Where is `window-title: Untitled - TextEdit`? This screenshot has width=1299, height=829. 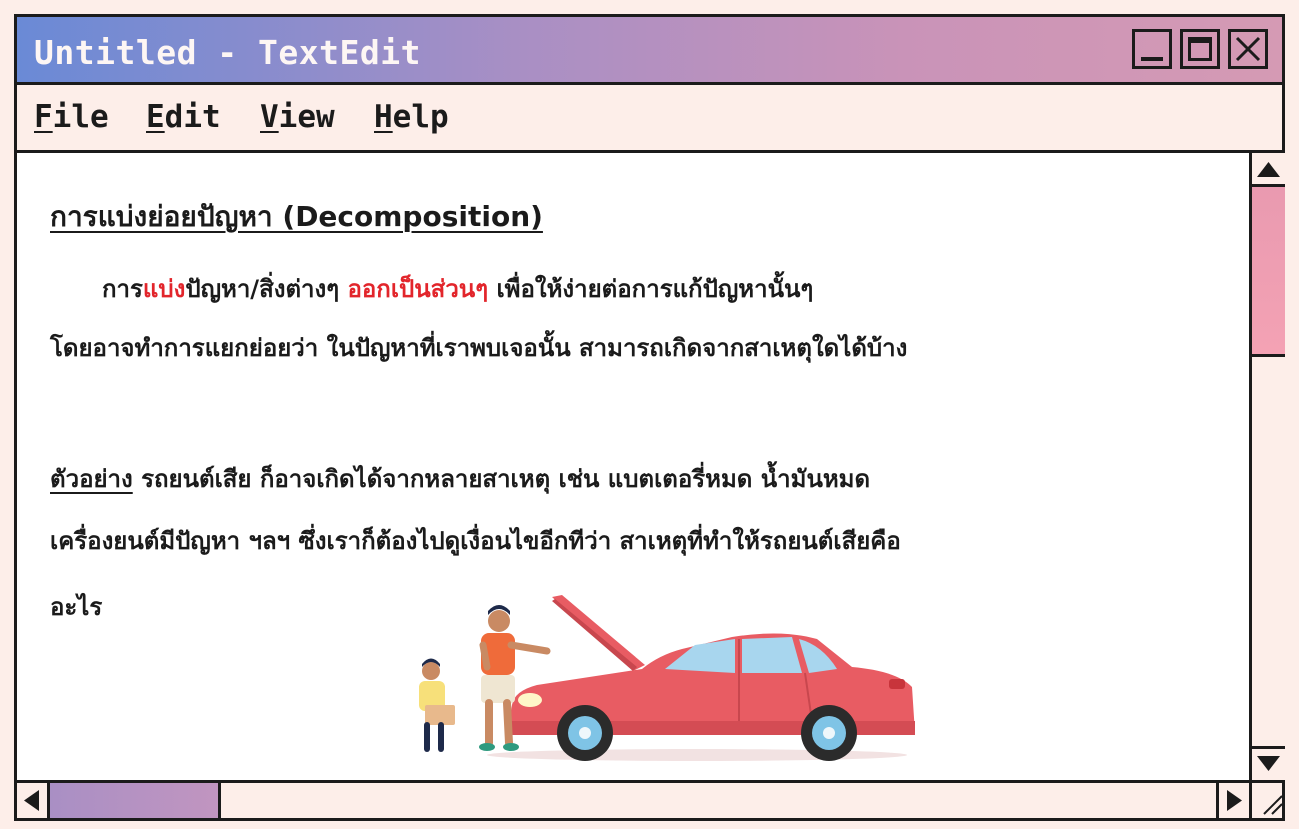
window-title: Untitled - TextEdit is located at coordinates (227, 52).